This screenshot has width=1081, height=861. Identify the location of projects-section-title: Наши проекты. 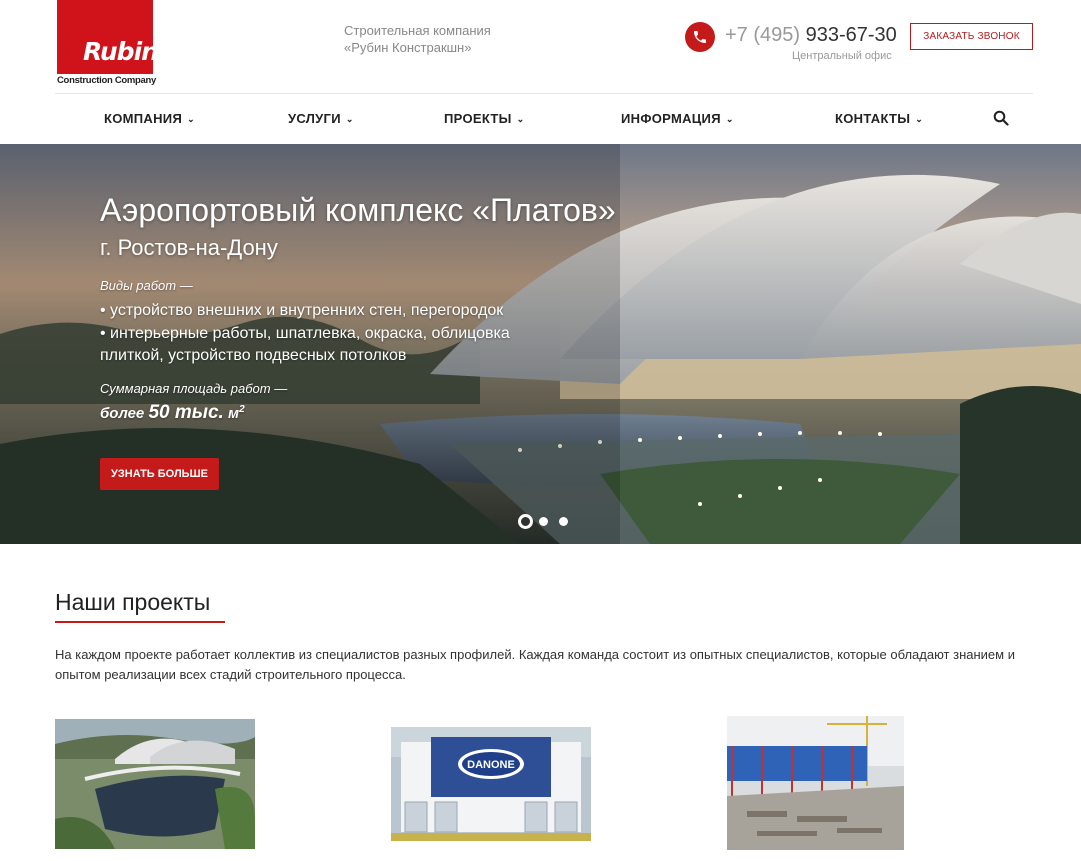
(133, 602).